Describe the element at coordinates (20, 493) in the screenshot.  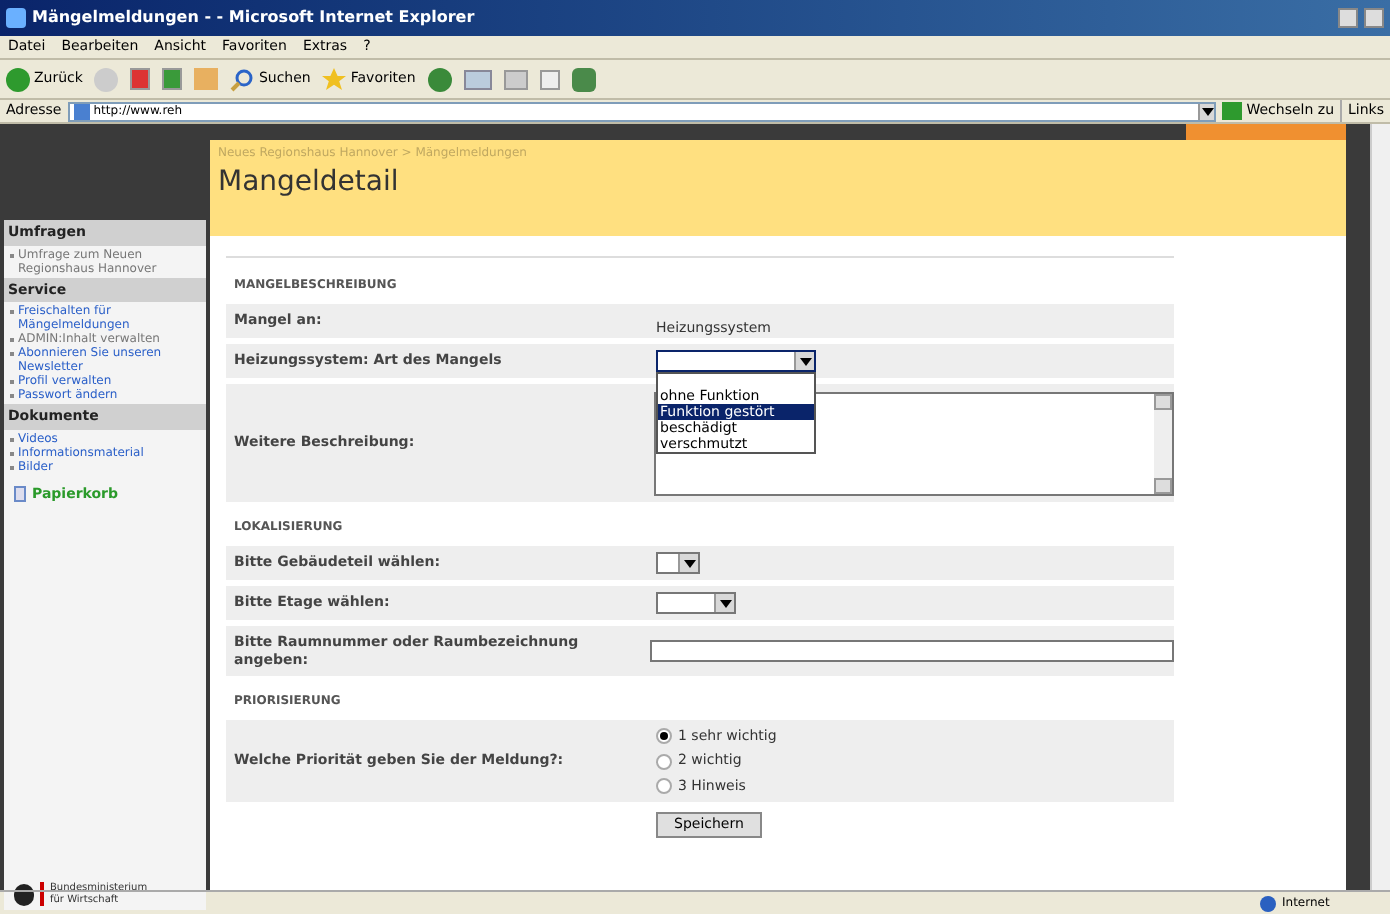
I see `trash-icon` at that location.